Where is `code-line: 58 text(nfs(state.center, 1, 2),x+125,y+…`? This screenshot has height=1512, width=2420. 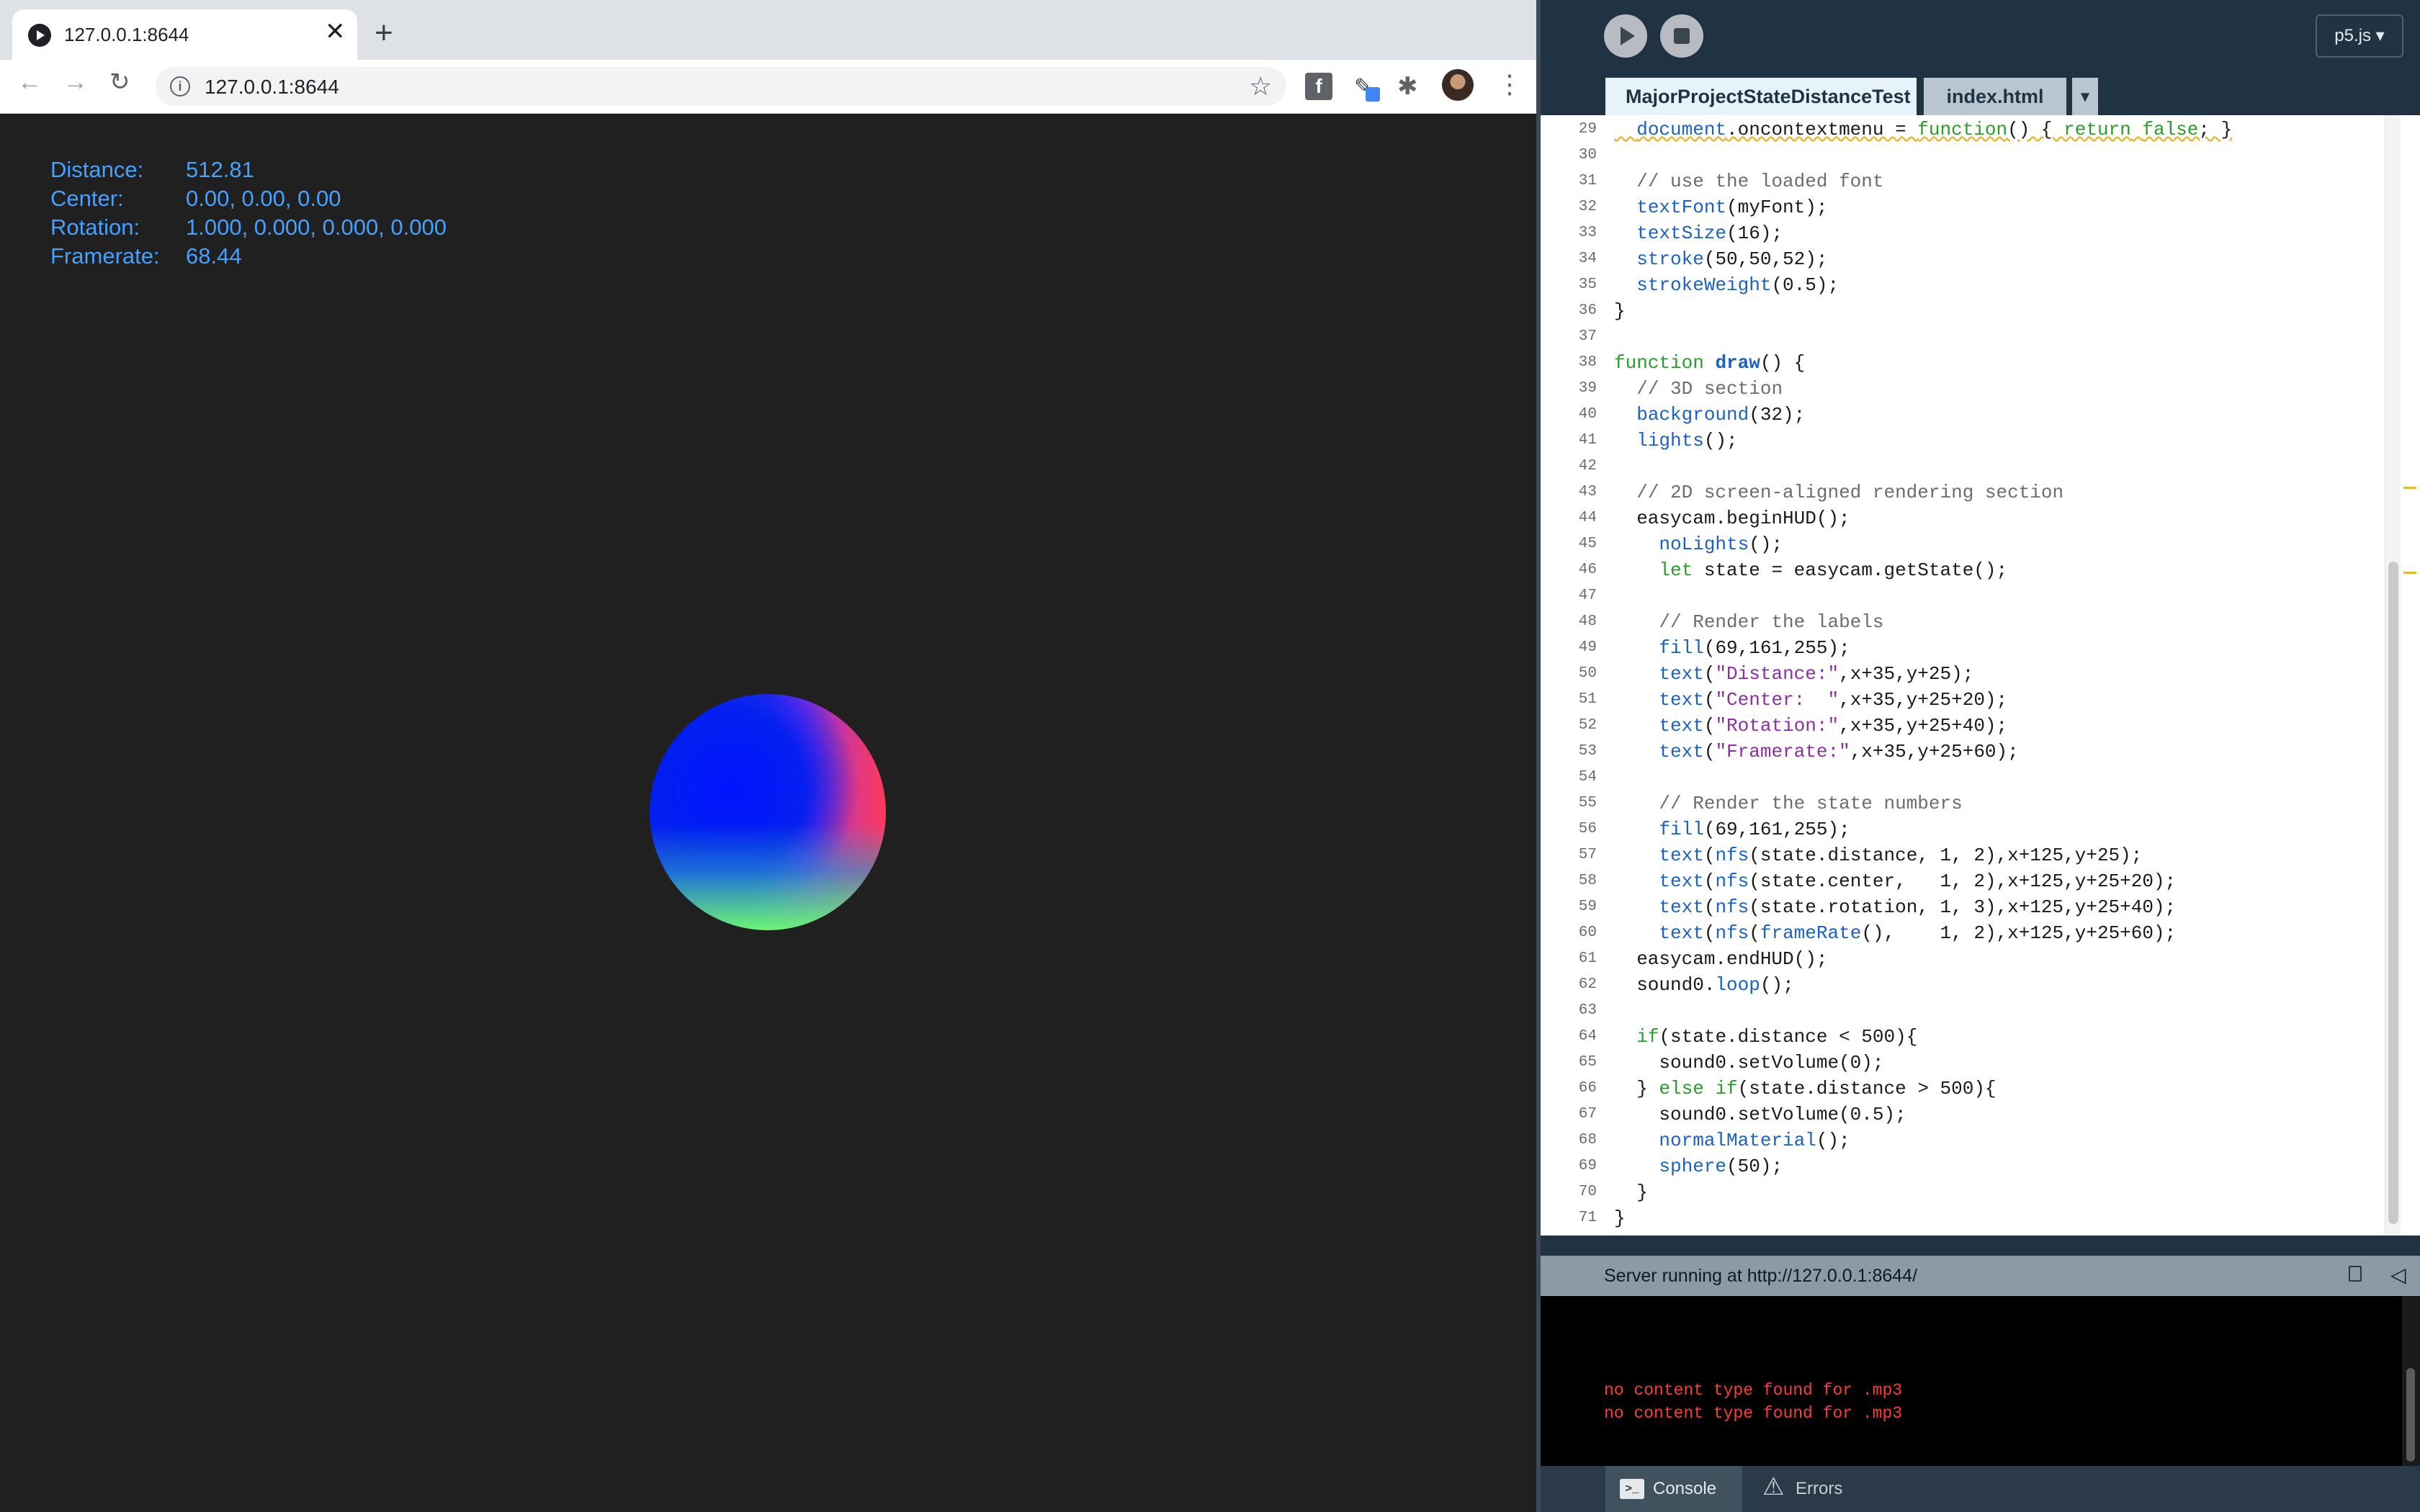 code-line: 58 text(nfs(state.center, 1, 2),x+125,y+… is located at coordinates (1962, 881).